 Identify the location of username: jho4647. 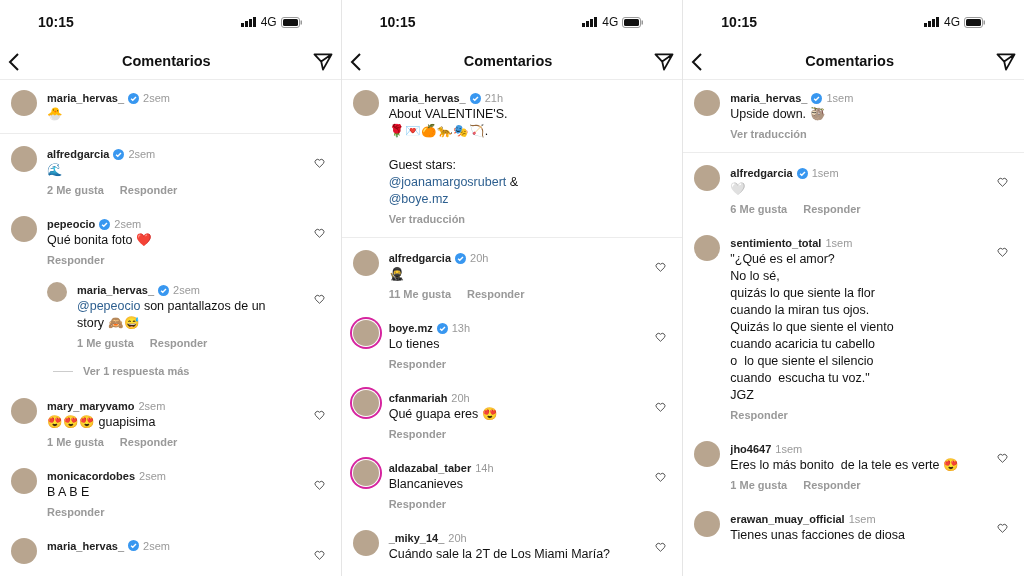
(751, 449).